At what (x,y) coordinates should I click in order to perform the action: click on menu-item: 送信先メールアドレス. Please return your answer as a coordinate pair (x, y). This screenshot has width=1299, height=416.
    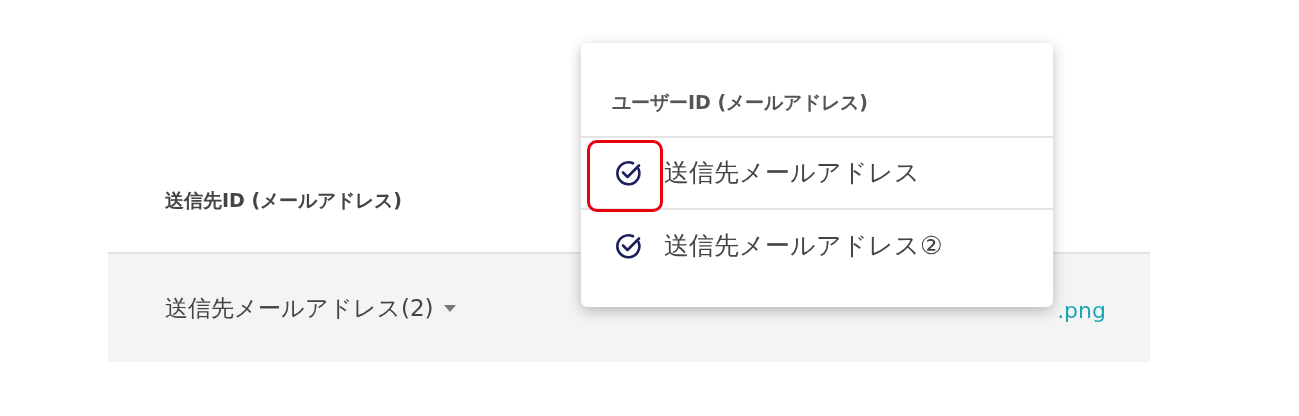
    Looking at the image, I should click on (817, 174).